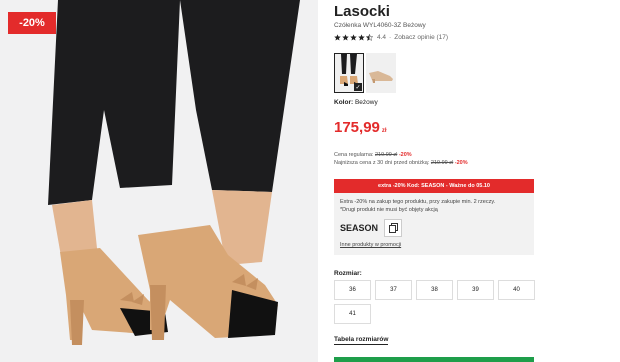 The image size is (620, 362). Describe the element at coordinates (393, 290) in the screenshot. I see `size-option-37: 37` at that location.